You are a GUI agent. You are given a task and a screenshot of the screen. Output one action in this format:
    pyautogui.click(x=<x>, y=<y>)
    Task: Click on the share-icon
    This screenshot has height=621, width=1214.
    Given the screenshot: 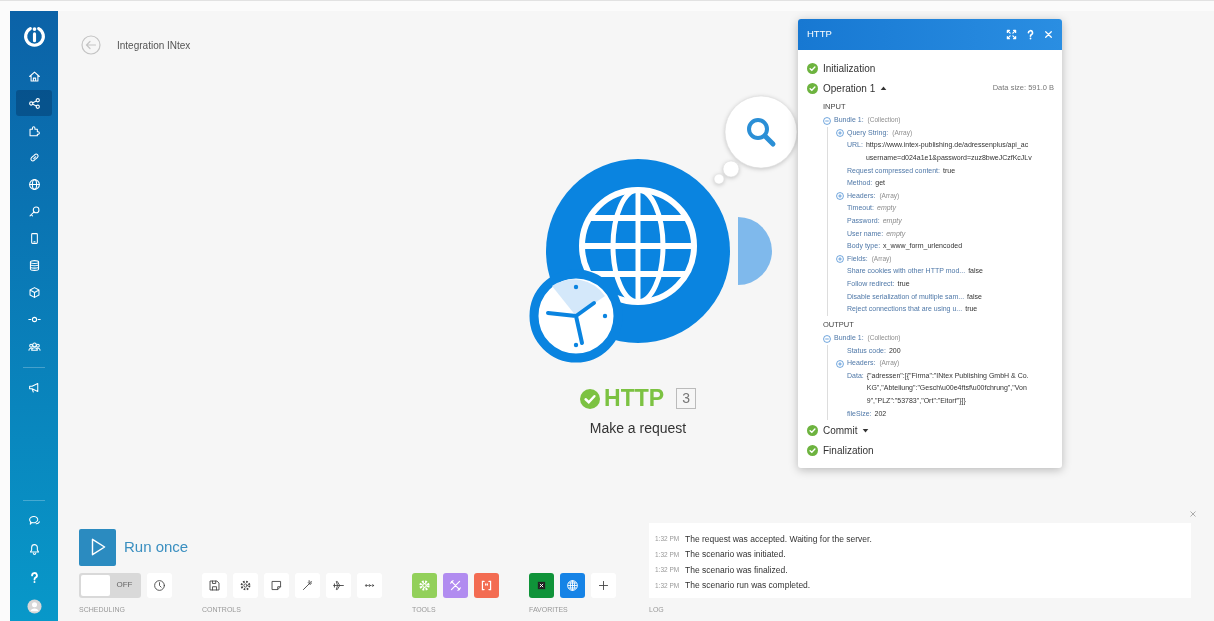 What is the action you would take?
    pyautogui.click(x=34, y=103)
    